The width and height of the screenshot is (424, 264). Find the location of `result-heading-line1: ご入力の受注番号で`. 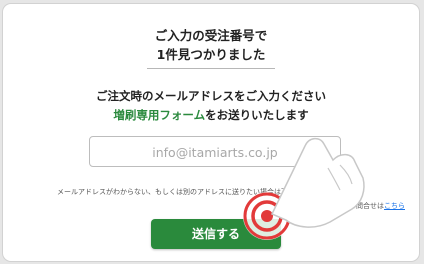

result-heading-line1: ご入力の受注番号で is located at coordinates (211, 35).